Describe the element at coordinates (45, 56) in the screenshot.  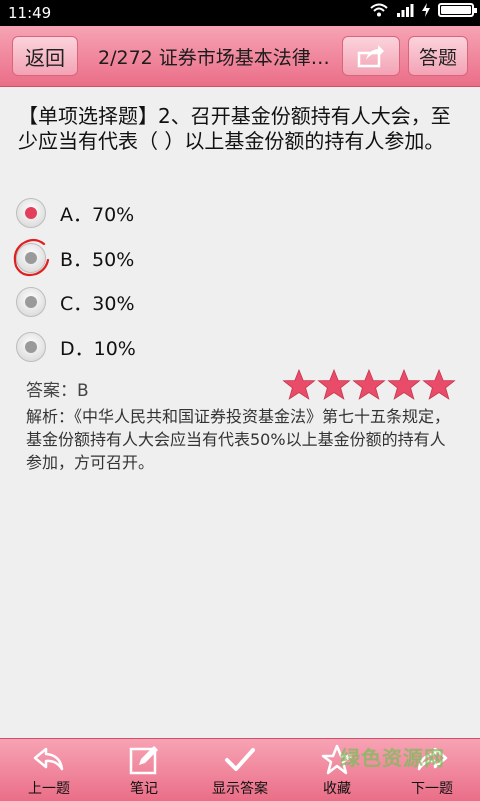
I see `back-button: 返回` at that location.